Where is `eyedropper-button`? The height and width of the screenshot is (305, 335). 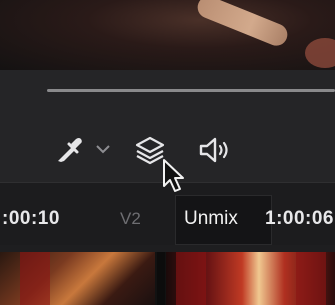 eyedropper-button is located at coordinates (68, 150).